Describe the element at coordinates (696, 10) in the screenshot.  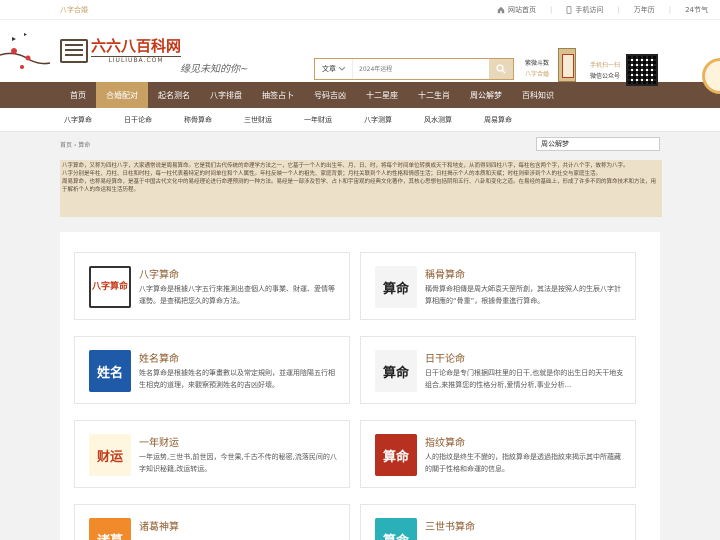
I see `top-link-solar-terms: 24节气` at that location.